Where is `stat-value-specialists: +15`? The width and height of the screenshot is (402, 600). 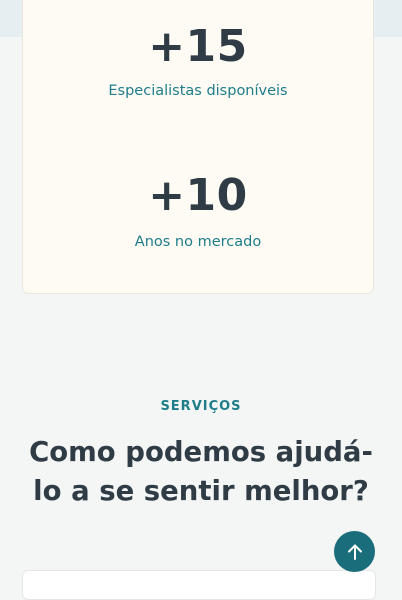 stat-value-specialists: +15 is located at coordinates (198, 46).